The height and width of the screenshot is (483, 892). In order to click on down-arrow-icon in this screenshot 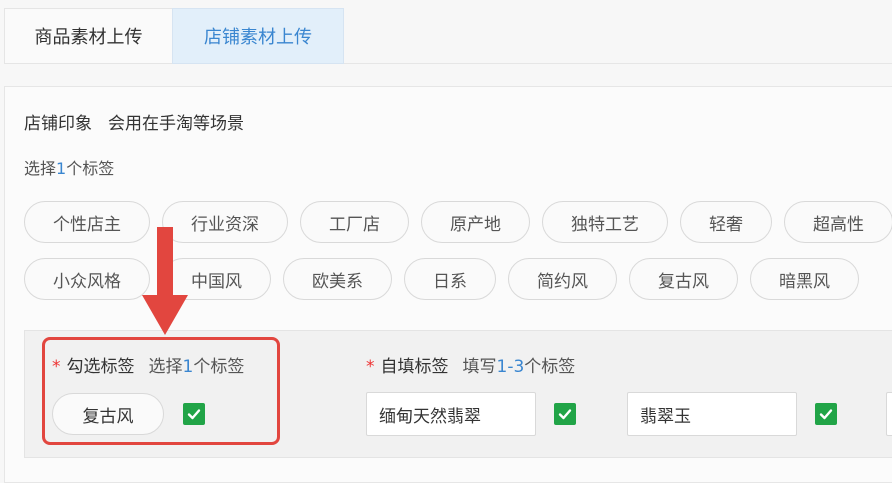, I will do `click(165, 281)`.